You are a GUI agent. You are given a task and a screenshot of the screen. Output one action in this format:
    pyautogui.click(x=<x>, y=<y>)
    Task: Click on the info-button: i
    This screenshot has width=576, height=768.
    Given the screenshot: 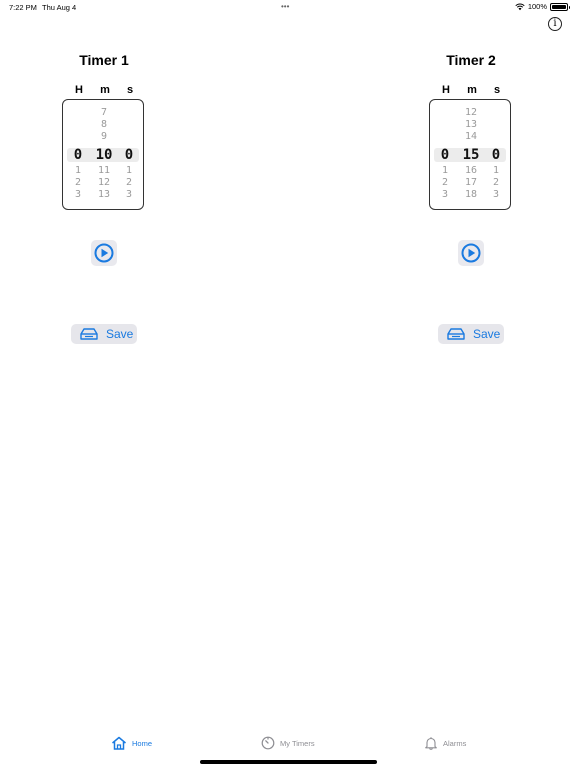 What is the action you would take?
    pyautogui.click(x=555, y=24)
    